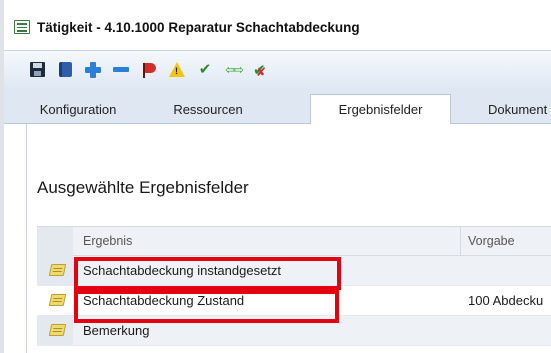 The height and width of the screenshot is (353, 551). I want to click on checkmark-icon: ✔, so click(205, 69).